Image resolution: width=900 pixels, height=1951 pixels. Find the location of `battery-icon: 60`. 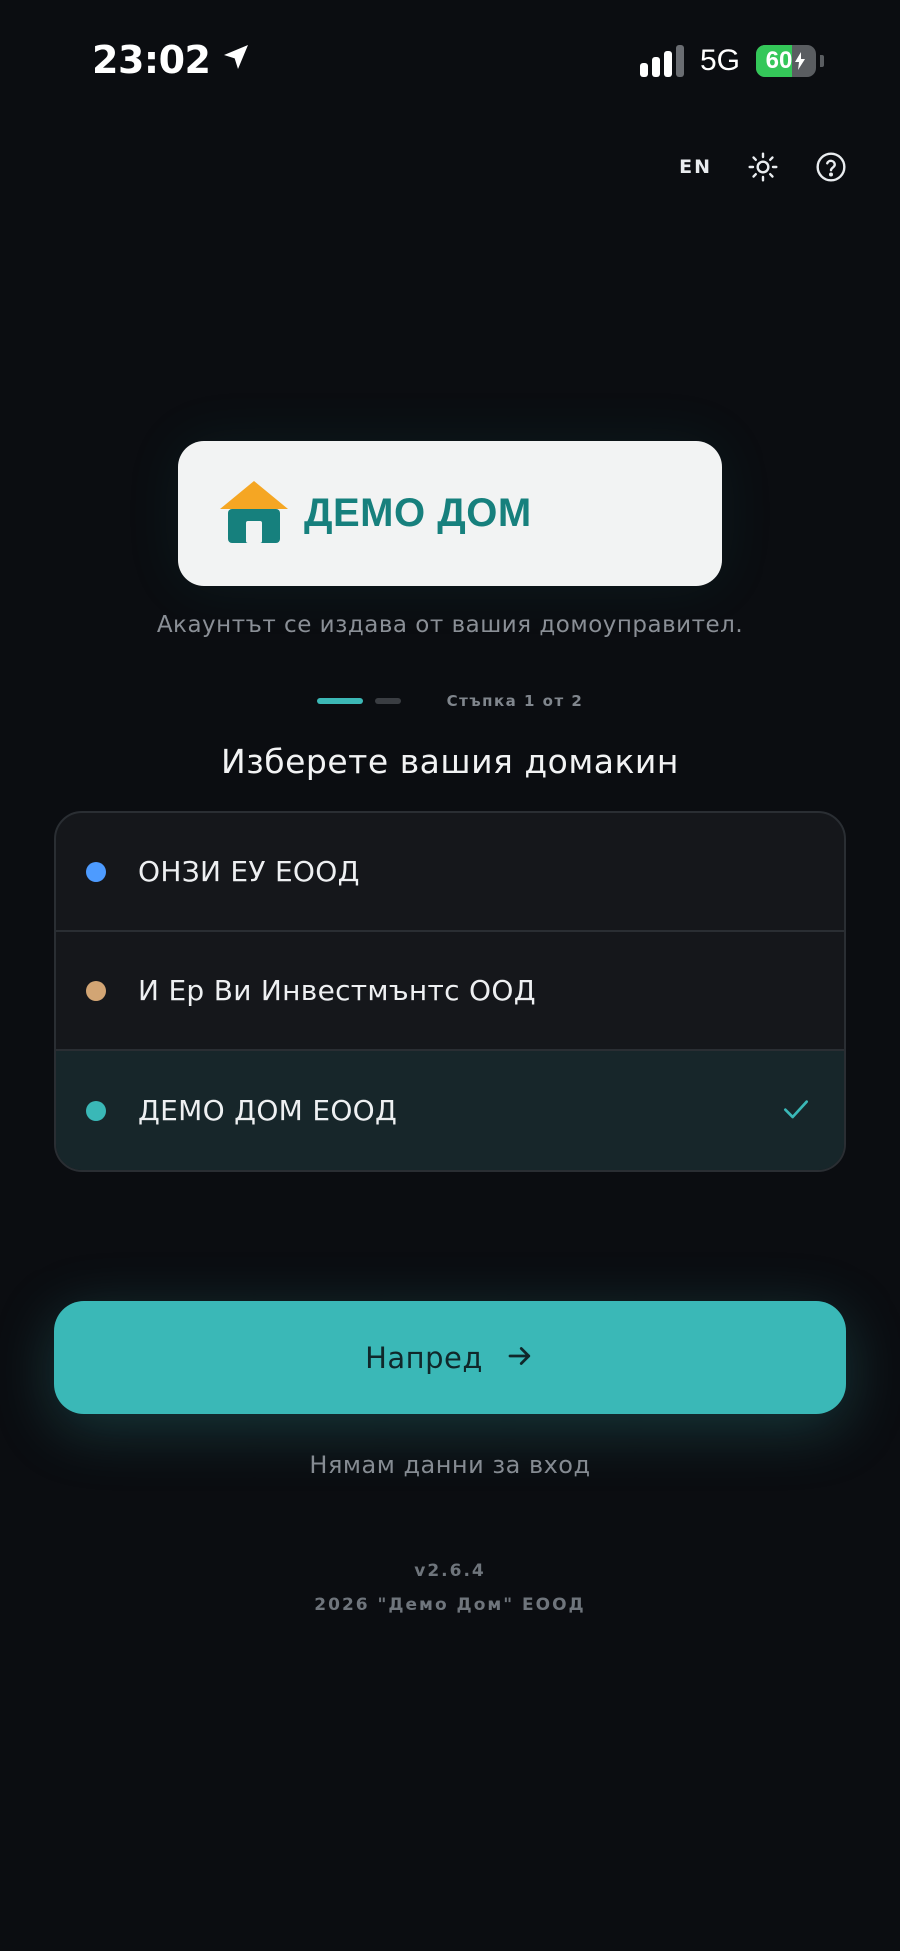

battery-icon: 60 is located at coordinates (786, 61).